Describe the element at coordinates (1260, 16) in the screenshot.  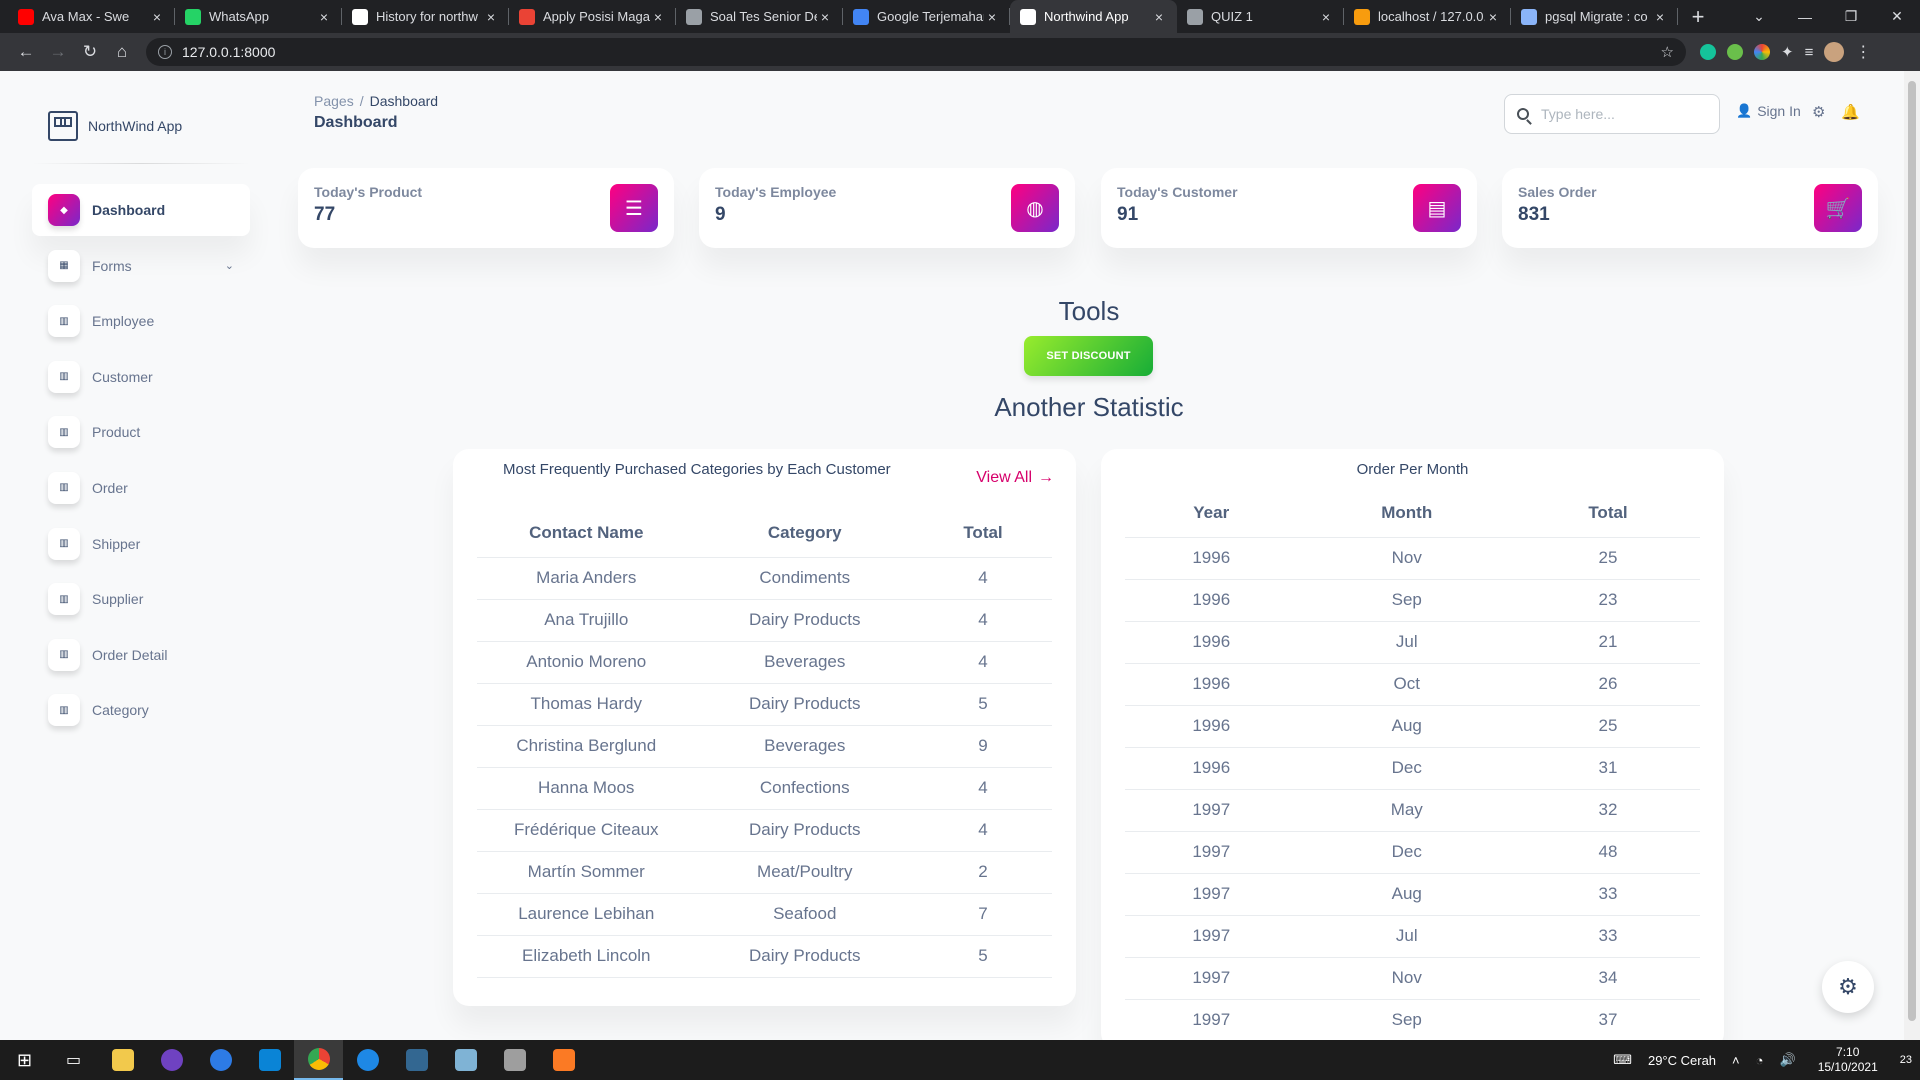
I see `browser-tab: QUIZ 1 ×` at that location.